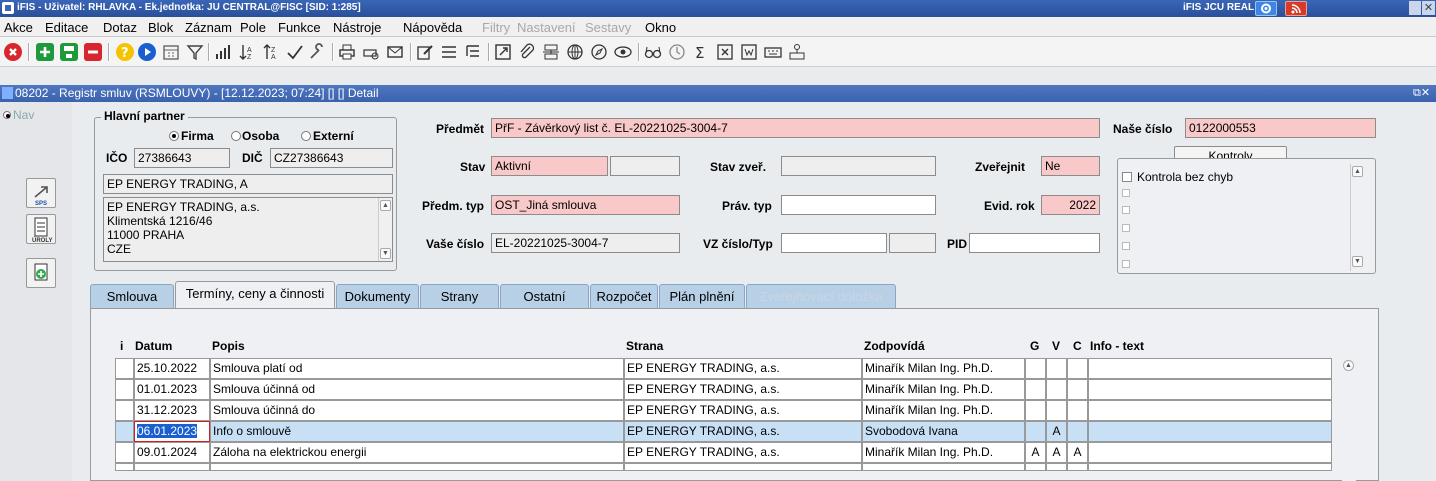  I want to click on cell-popis: Záloha na elektrickou energii, so click(417, 452).